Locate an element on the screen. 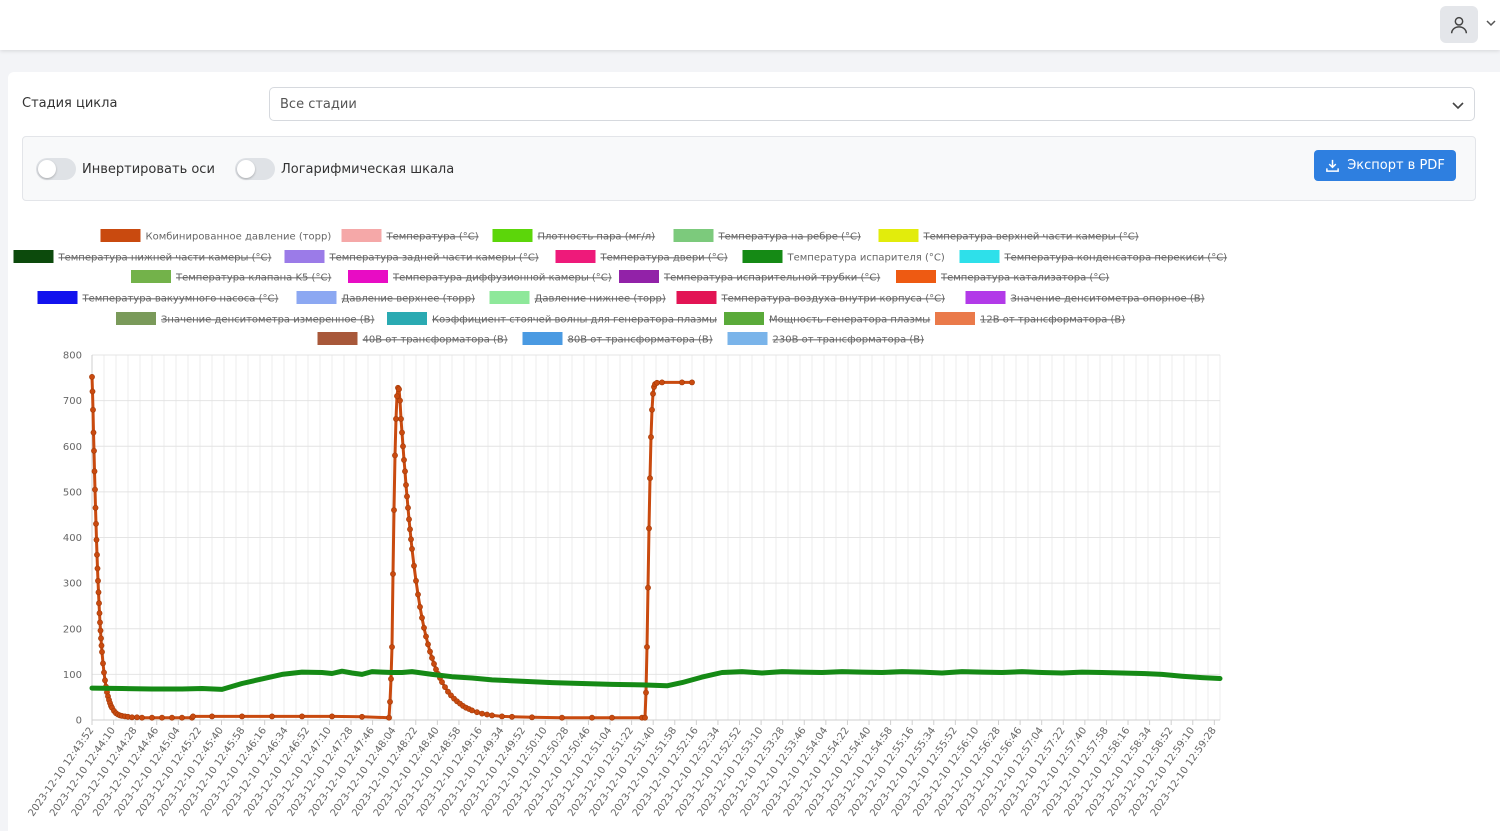  legend-label: Мощность генератора плазмы is located at coordinates (849, 320).